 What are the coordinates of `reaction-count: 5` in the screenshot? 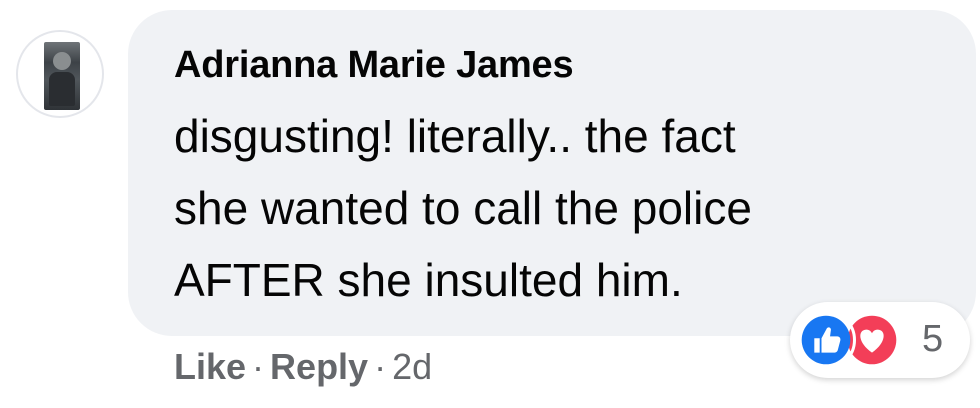 It's located at (933, 339).